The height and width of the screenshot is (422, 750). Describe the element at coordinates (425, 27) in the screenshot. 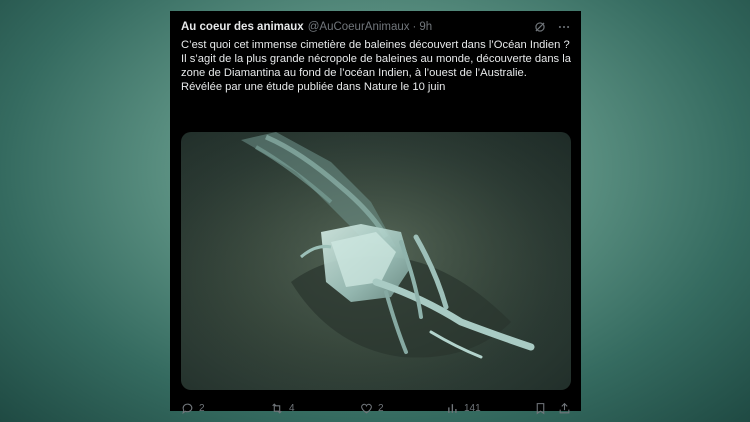

I see `tweet-timestamp: 9h` at that location.